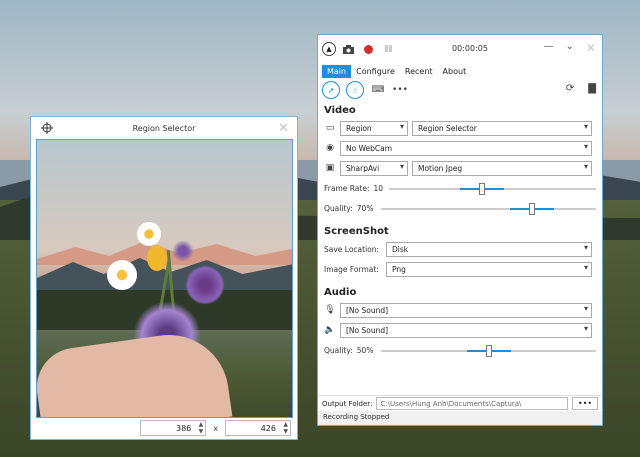 The image size is (640, 457). Describe the element at coordinates (374, 128) in the screenshot. I see `video-source-type-select: Region` at that location.